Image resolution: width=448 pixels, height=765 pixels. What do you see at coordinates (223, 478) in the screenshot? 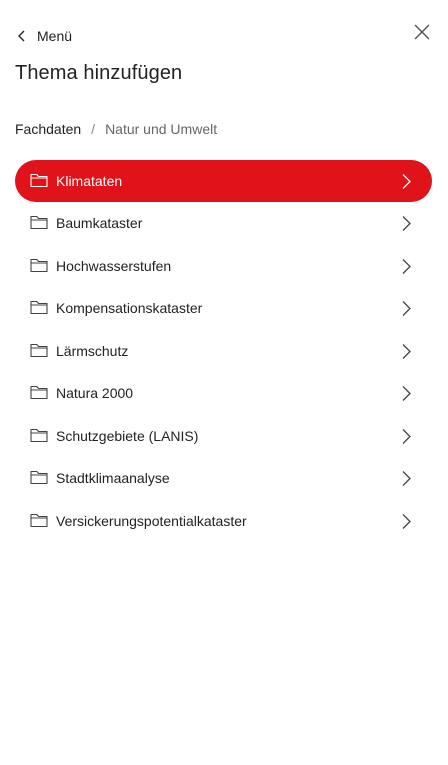
I see `topic-list-item: Stadtklimaanalyse` at bounding box center [223, 478].